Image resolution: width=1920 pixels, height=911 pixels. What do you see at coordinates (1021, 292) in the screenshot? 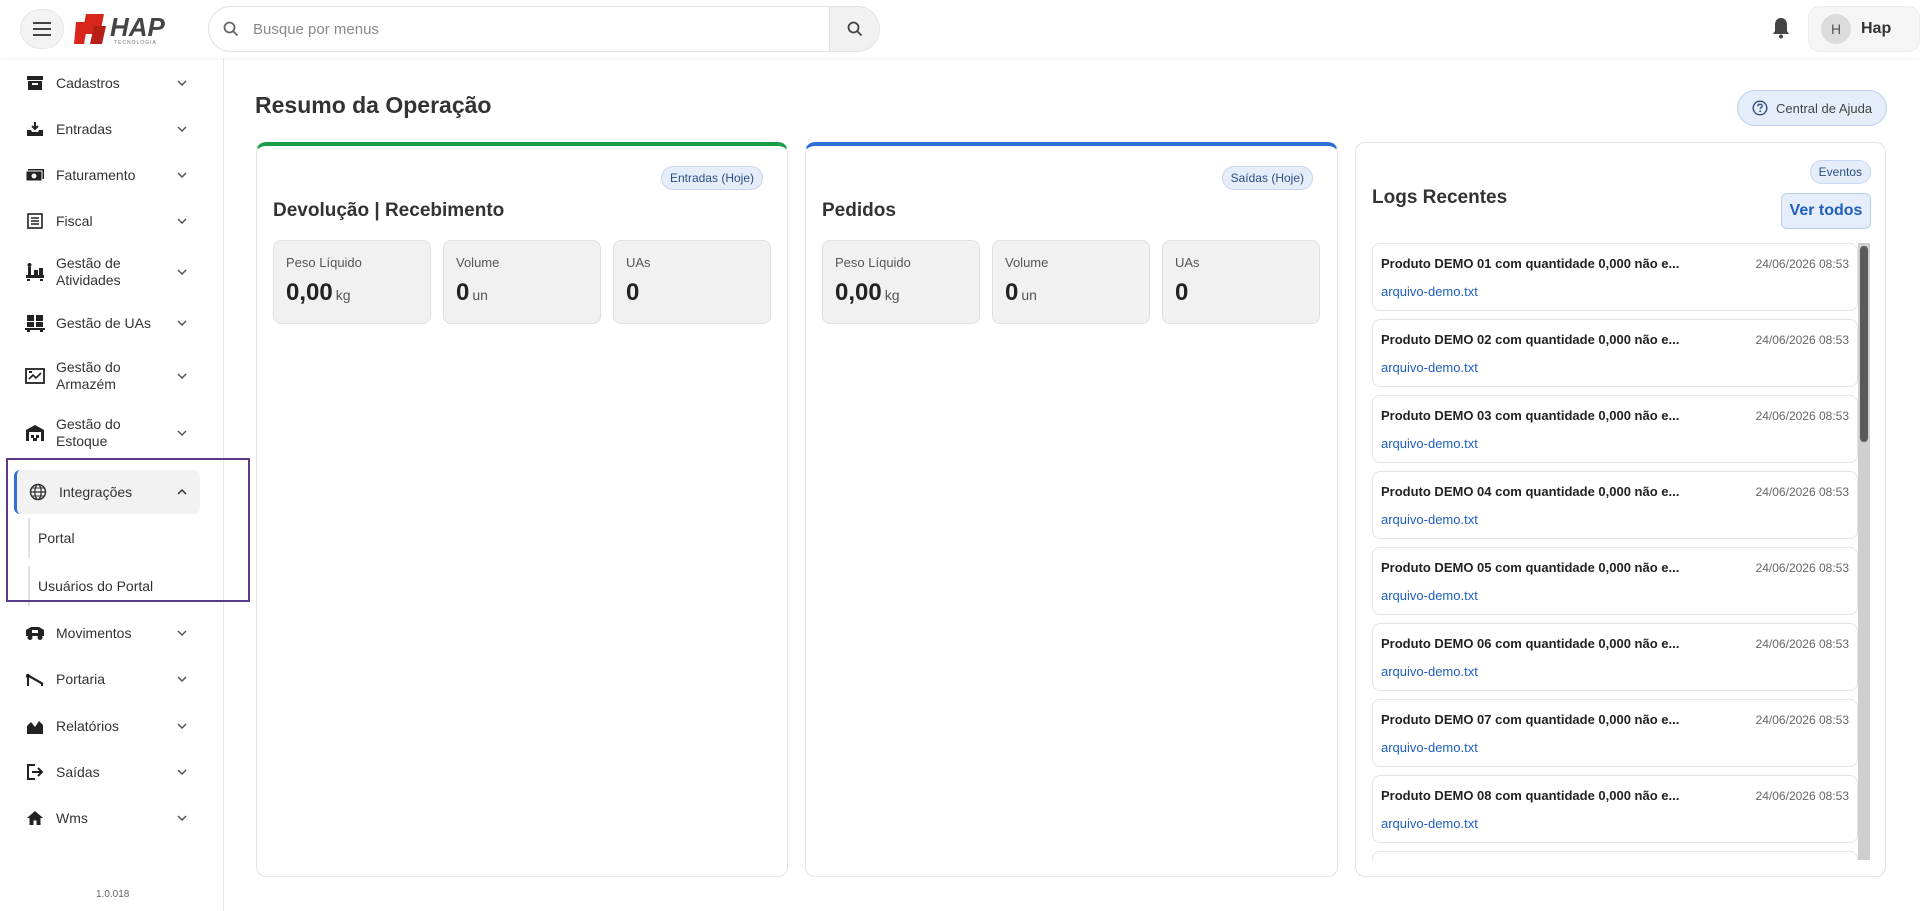
I see `stat-value: 0 un` at bounding box center [1021, 292].